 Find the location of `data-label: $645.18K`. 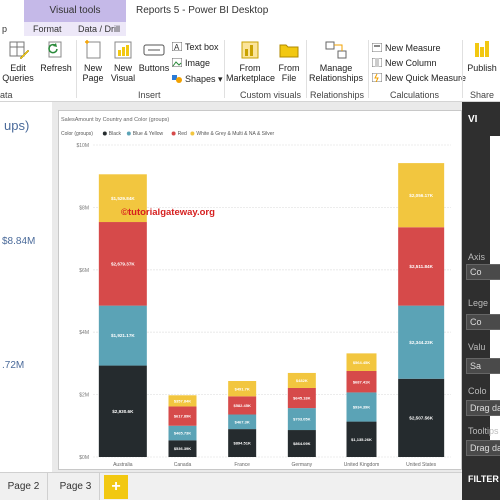

data-label: $645.18K is located at coordinates (301, 398).